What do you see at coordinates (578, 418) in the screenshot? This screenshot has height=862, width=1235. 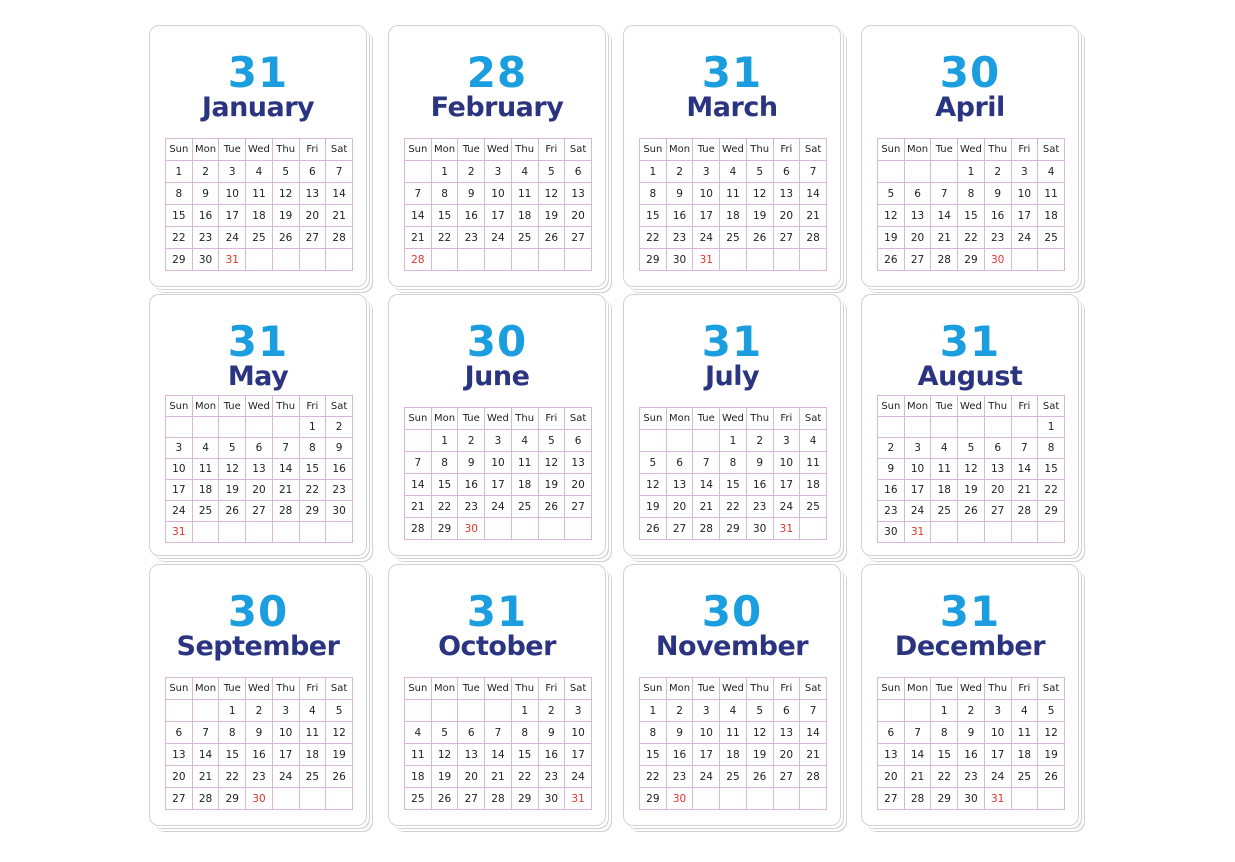 I see `weekday-label: Sat` at bounding box center [578, 418].